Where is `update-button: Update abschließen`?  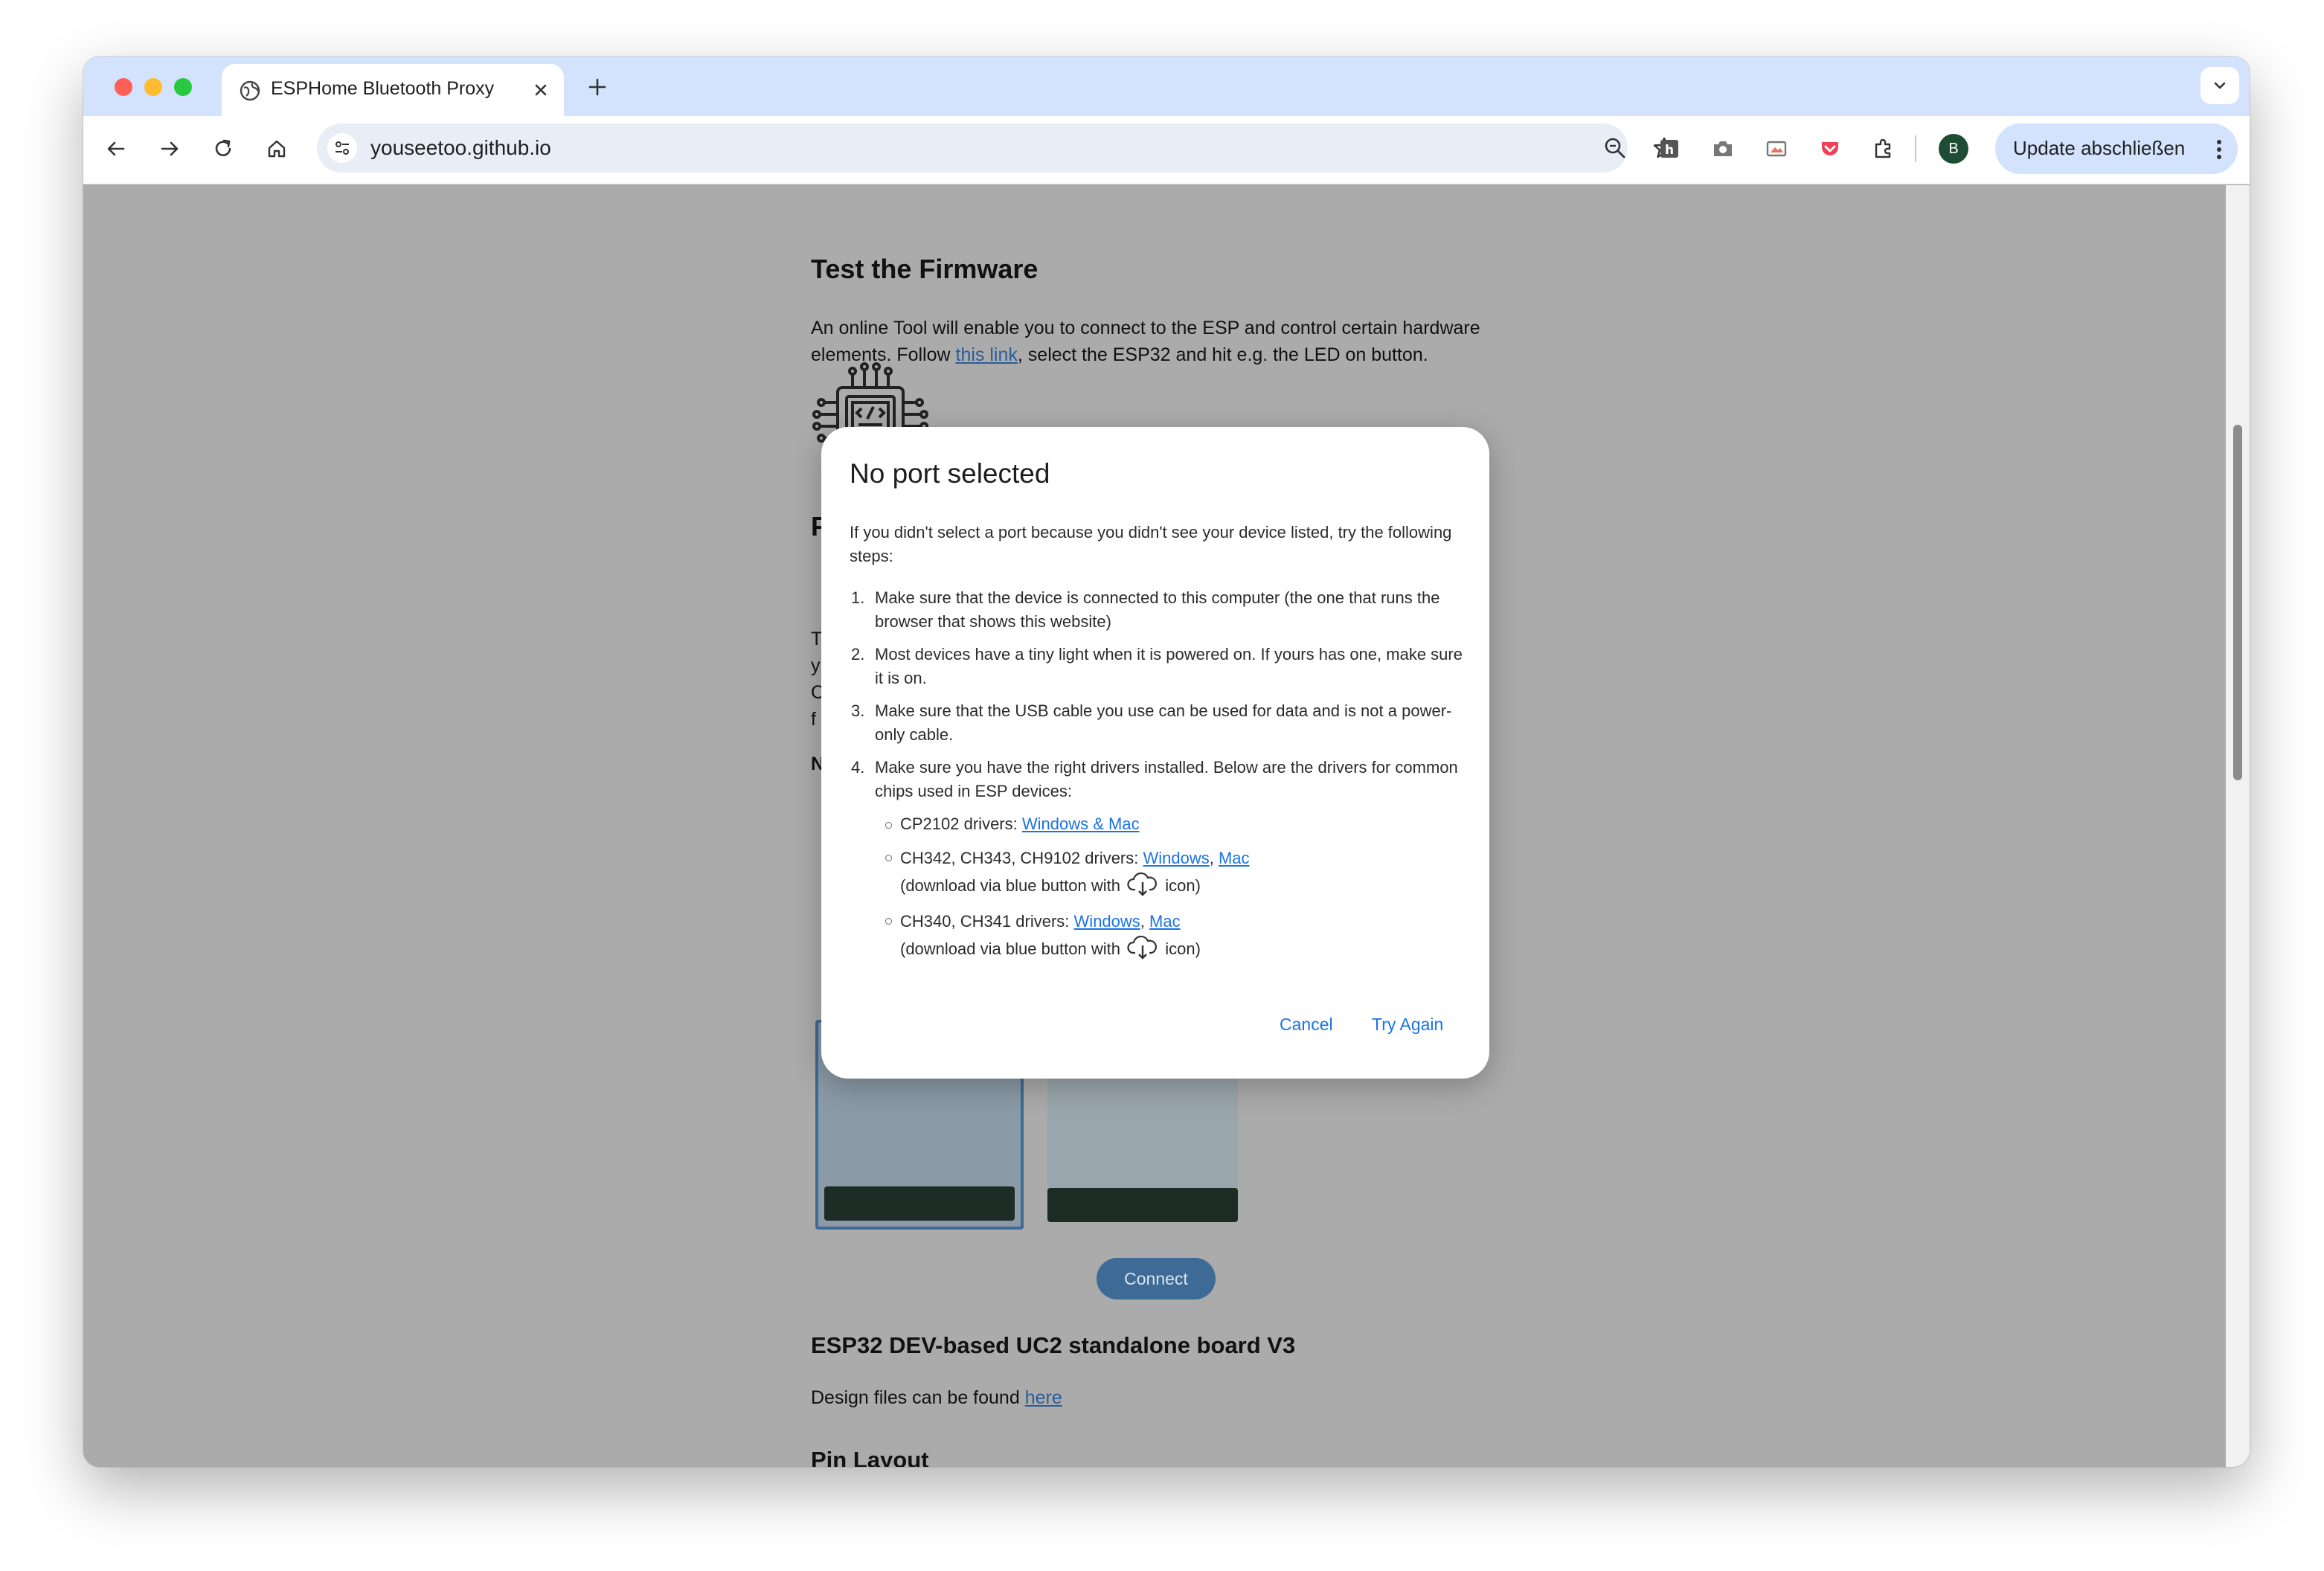
update-button: Update abschließen is located at coordinates (2116, 148).